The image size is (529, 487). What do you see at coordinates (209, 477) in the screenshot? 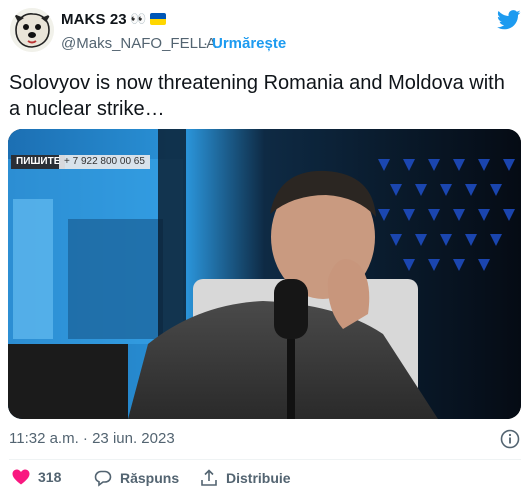
I see `share-icon` at bounding box center [209, 477].